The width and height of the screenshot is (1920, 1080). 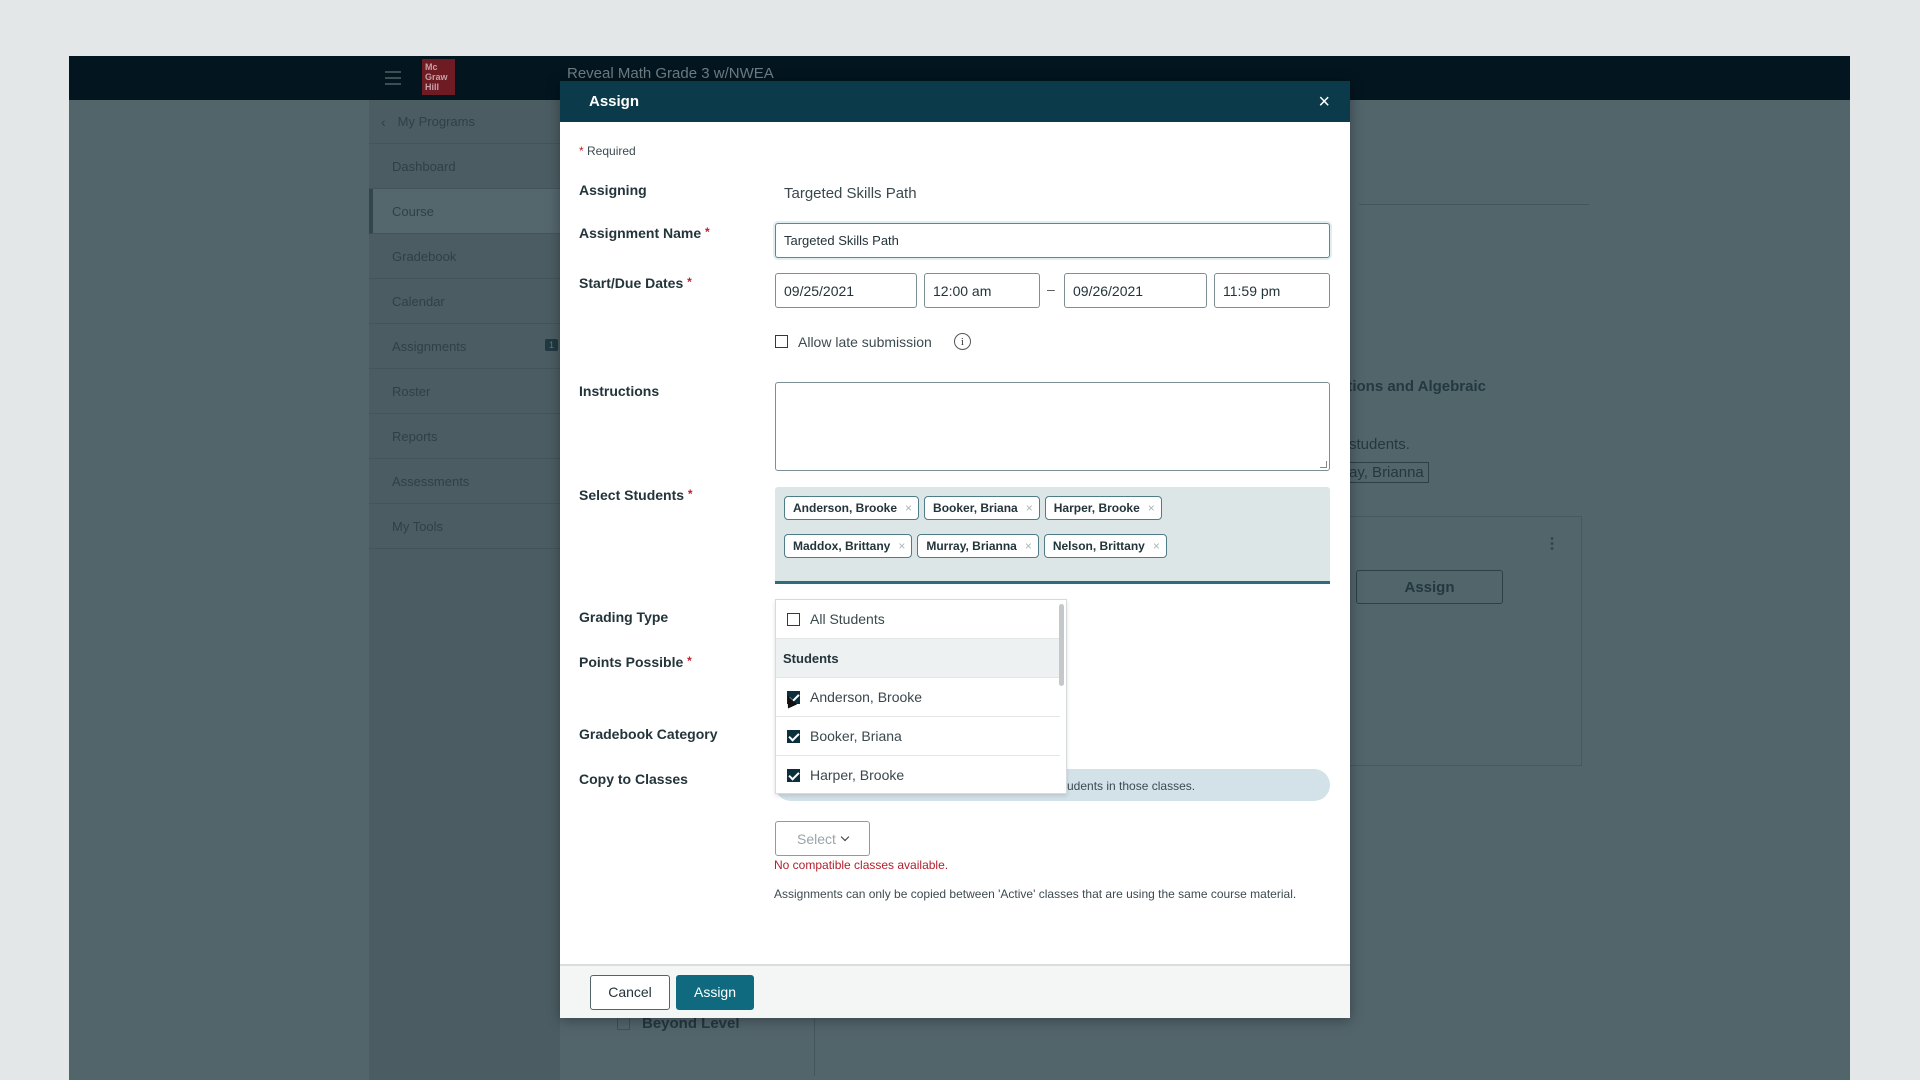 What do you see at coordinates (464, 166) in the screenshot?
I see `sidebar-item-dashboard: Dashboard` at bounding box center [464, 166].